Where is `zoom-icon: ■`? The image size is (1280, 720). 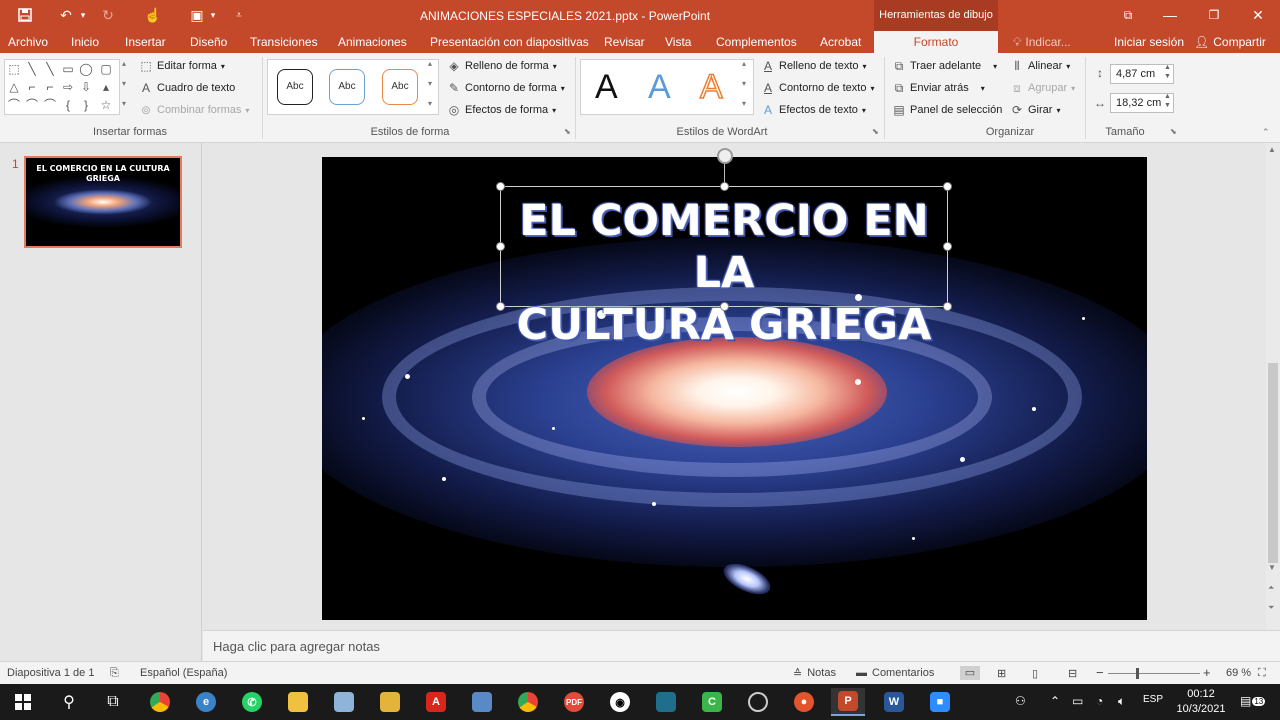 zoom-icon: ■ is located at coordinates (940, 702).